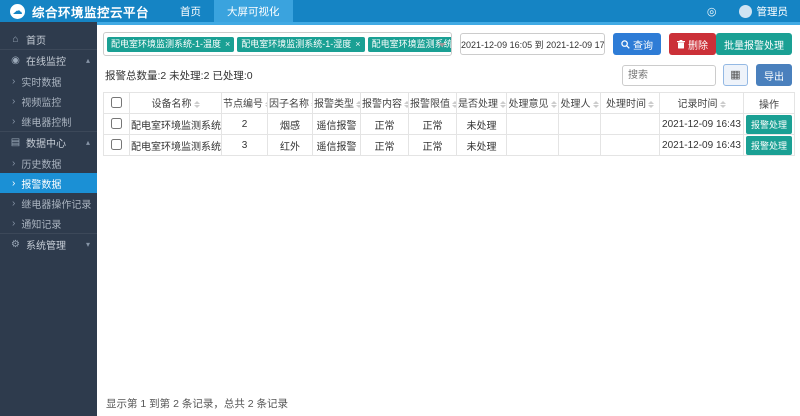 Image resolution: width=800 pixels, height=416 pixels. Describe the element at coordinates (532, 44) in the screenshot. I see `date-range-input` at that location.